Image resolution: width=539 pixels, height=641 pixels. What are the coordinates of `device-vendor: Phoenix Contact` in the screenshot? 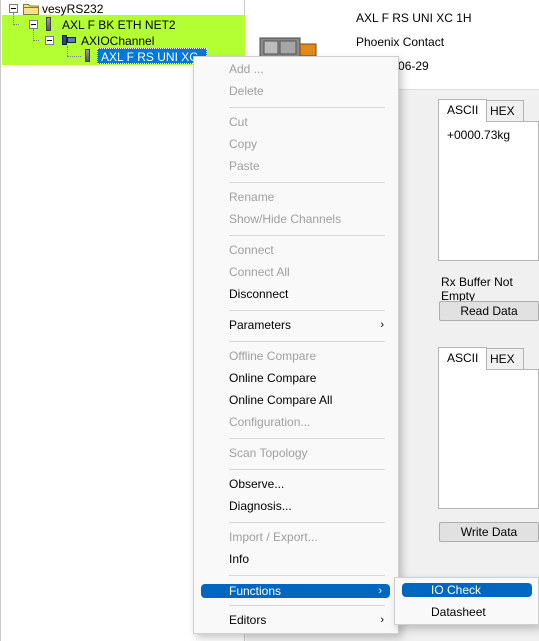 It's located at (400, 42).